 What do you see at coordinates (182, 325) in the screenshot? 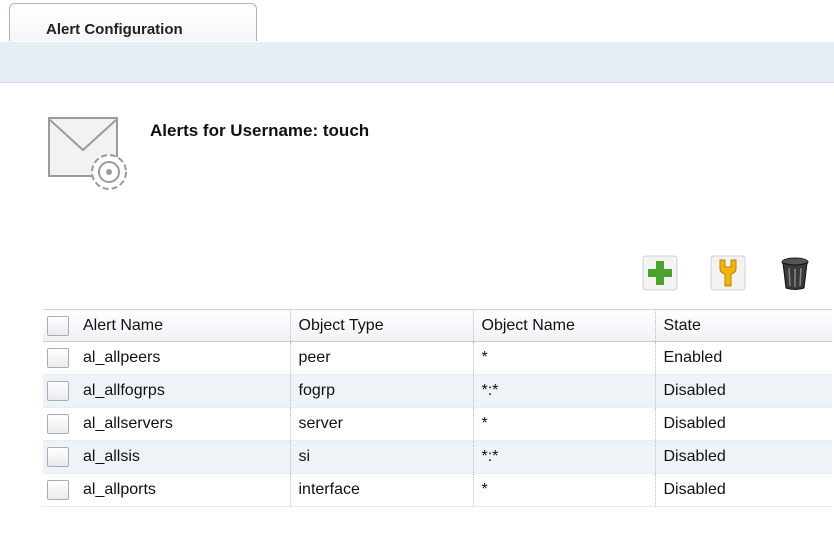
I see `column-header-alert-name: Alert Name` at bounding box center [182, 325].